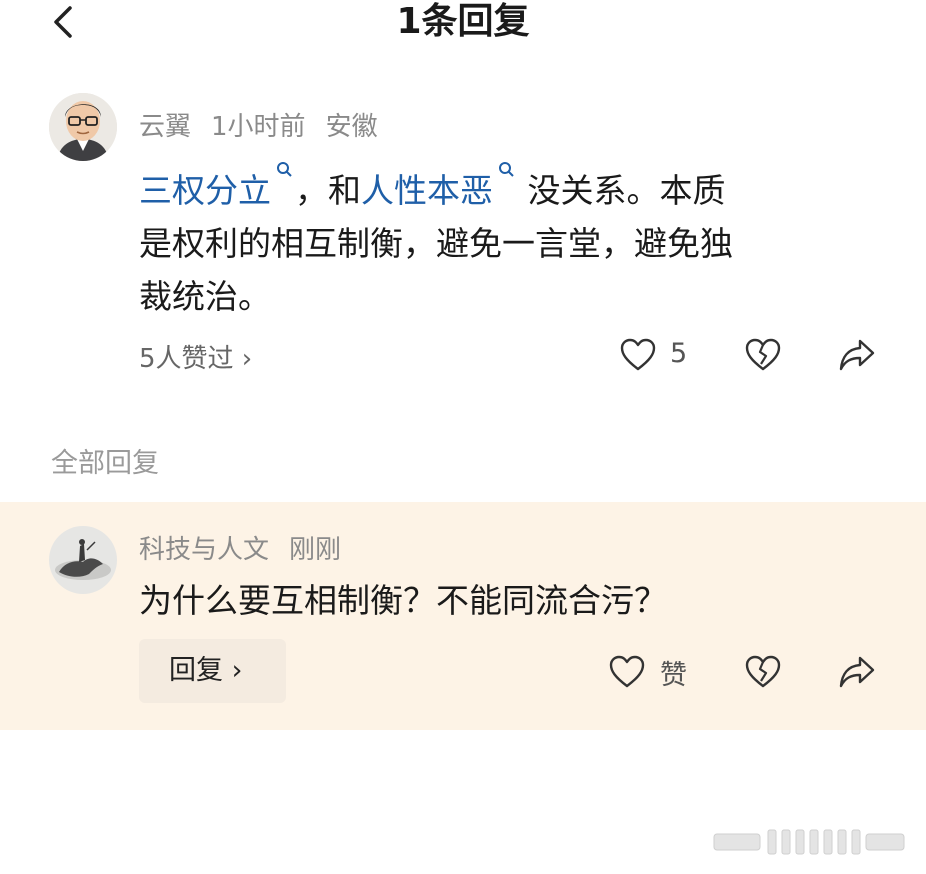 This screenshot has width=926, height=874. Describe the element at coordinates (165, 127) in the screenshot. I see `comment-username: 云翼` at that location.